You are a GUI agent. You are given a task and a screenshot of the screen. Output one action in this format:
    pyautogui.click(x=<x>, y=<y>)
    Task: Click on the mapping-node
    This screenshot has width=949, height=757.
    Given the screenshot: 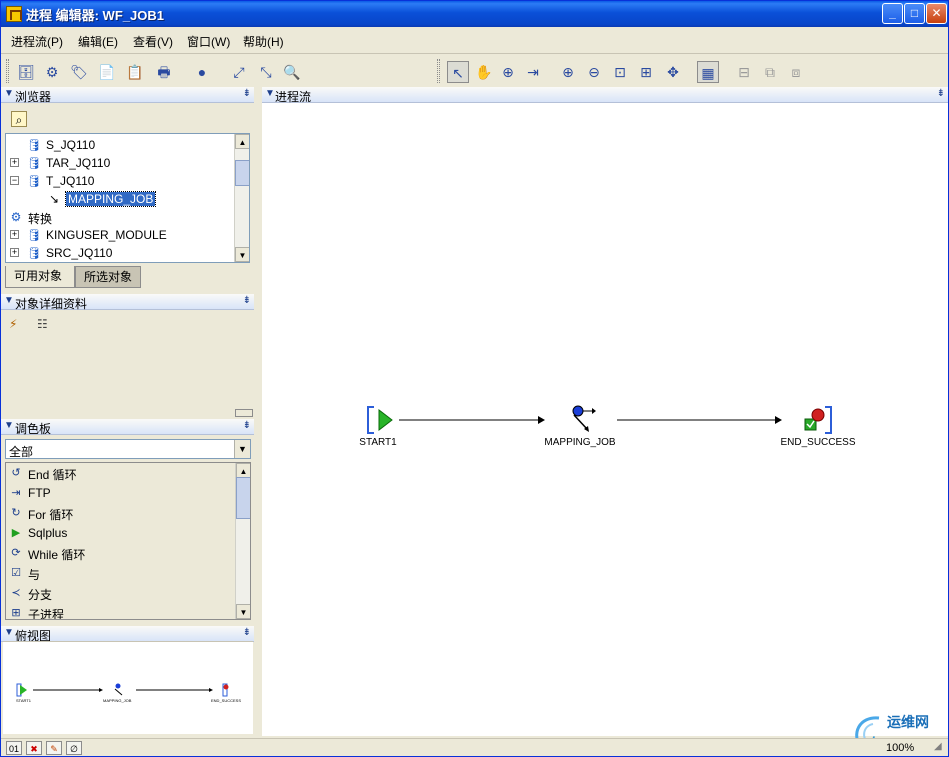 What is the action you would take?
    pyautogui.click(x=584, y=418)
    